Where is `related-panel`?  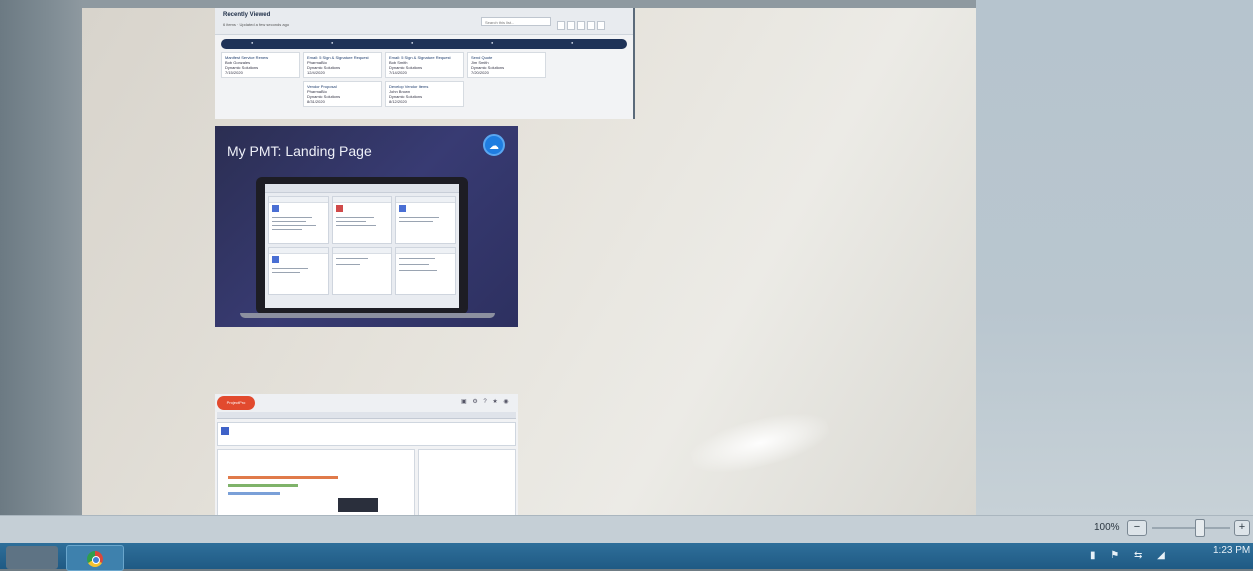
related-panel is located at coordinates (467, 482).